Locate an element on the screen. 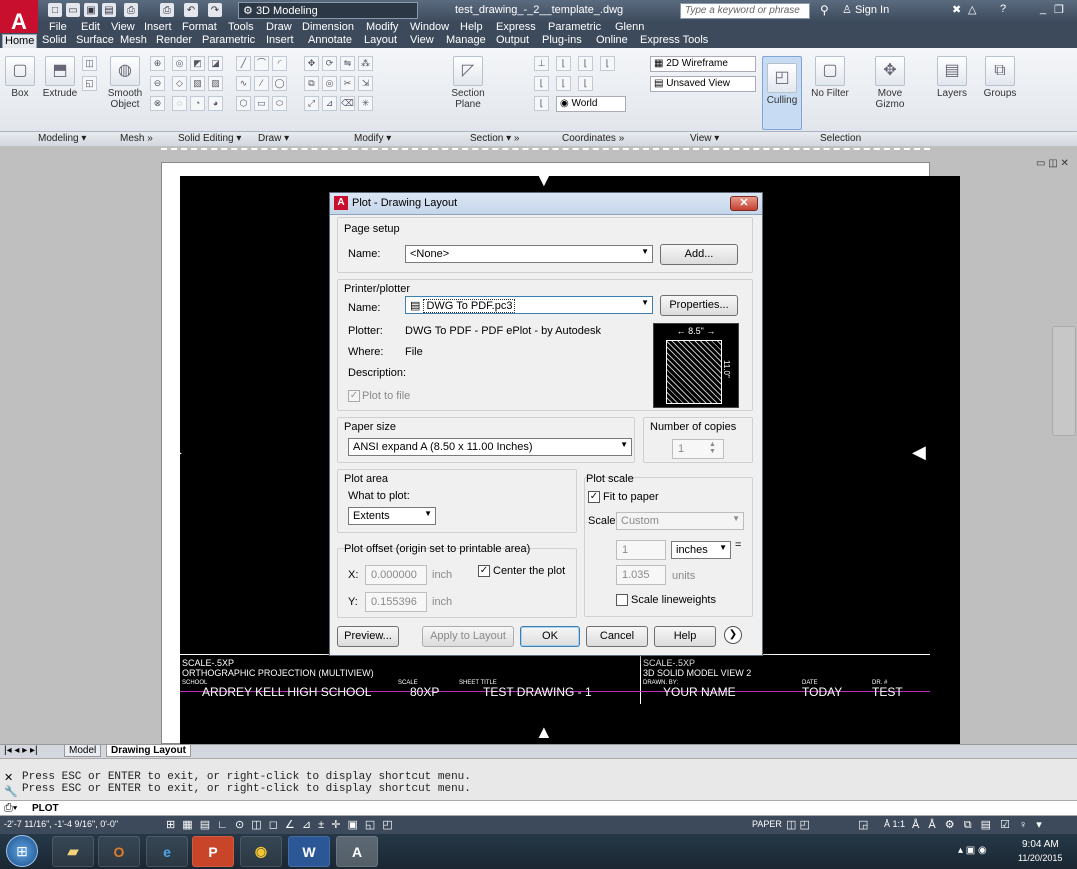  offset-icon: ◎ is located at coordinates (329, 83).